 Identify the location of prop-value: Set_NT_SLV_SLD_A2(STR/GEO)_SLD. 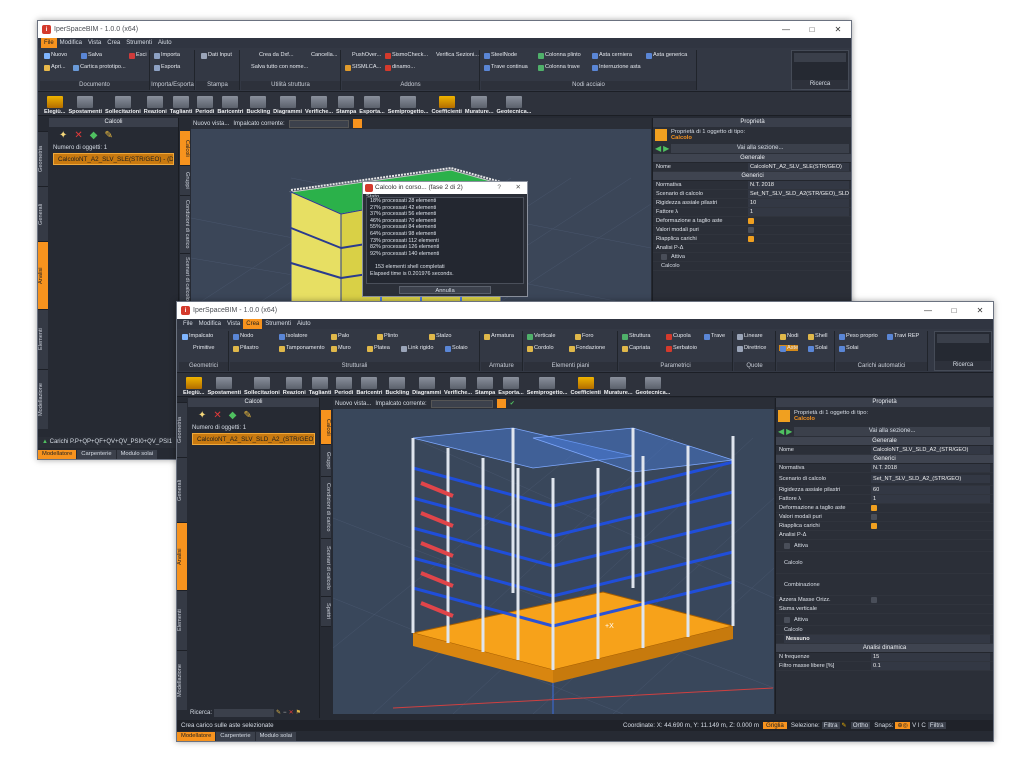
(798, 194).